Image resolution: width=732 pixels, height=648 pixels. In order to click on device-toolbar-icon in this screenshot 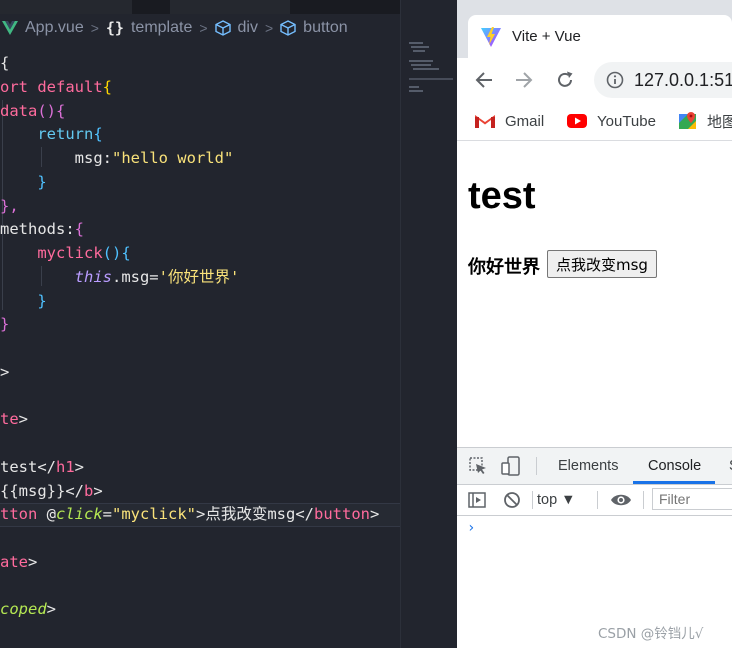, I will do `click(511, 466)`.